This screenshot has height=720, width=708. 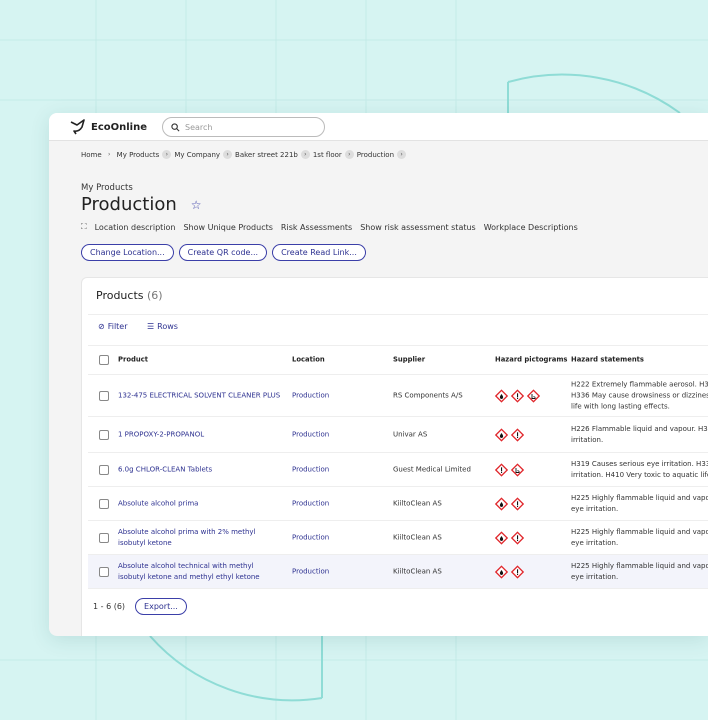 What do you see at coordinates (227, 227) in the screenshot?
I see `link-show-unique-products: Show Unique Products` at bounding box center [227, 227].